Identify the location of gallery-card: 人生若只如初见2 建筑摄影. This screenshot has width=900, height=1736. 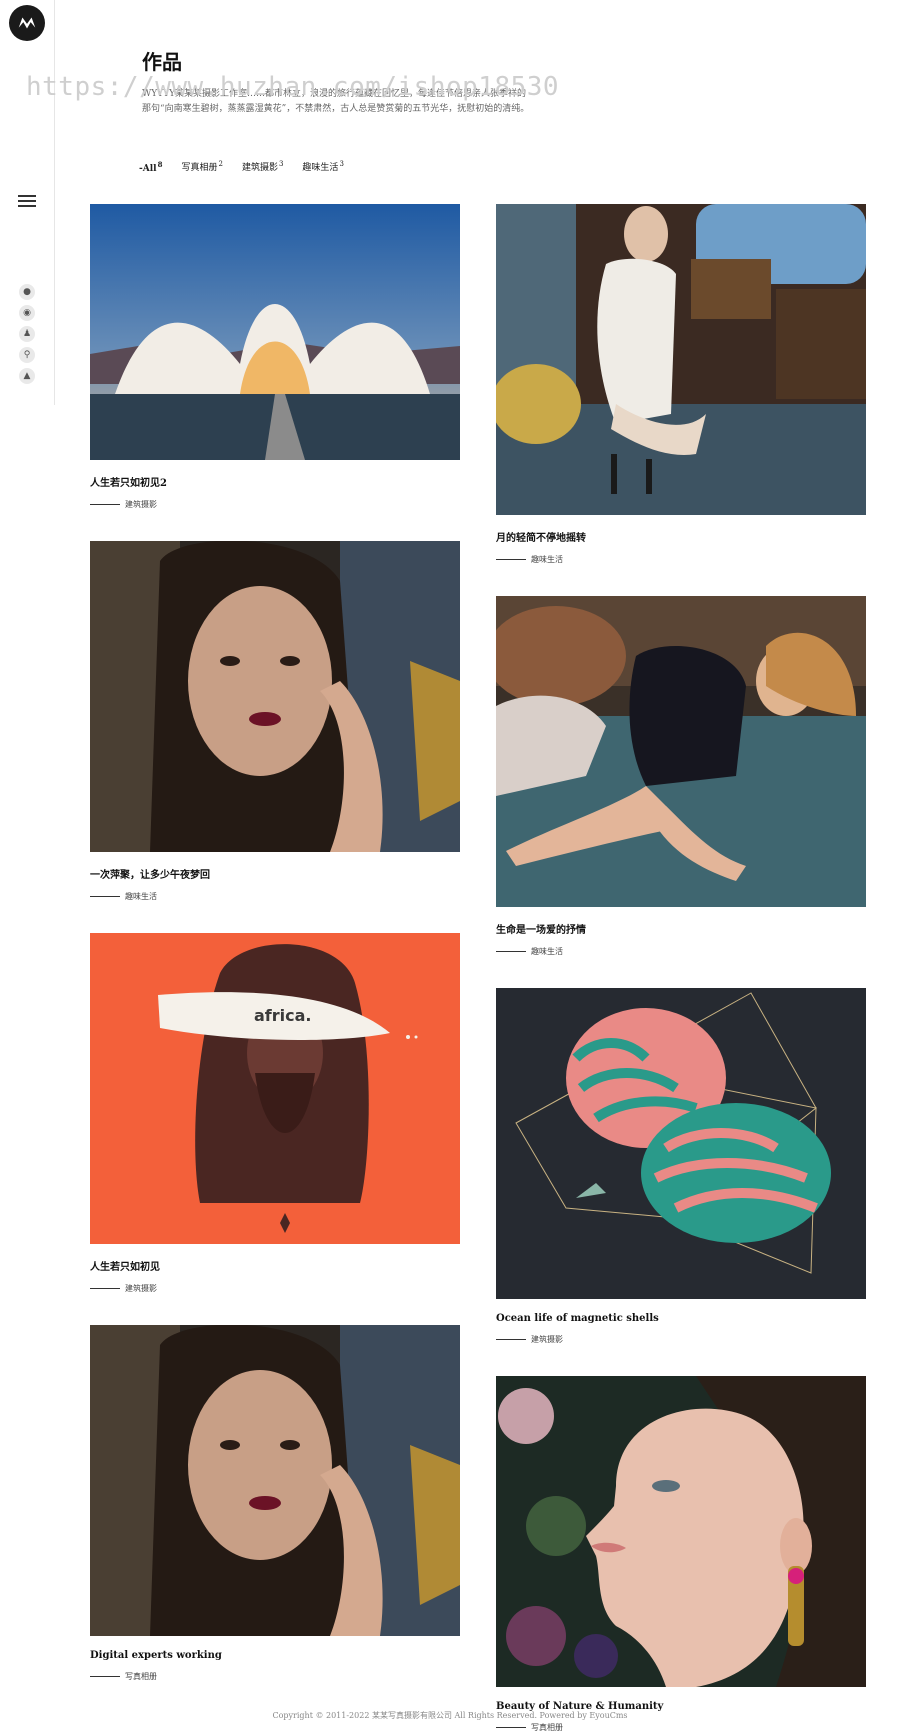
(275, 368).